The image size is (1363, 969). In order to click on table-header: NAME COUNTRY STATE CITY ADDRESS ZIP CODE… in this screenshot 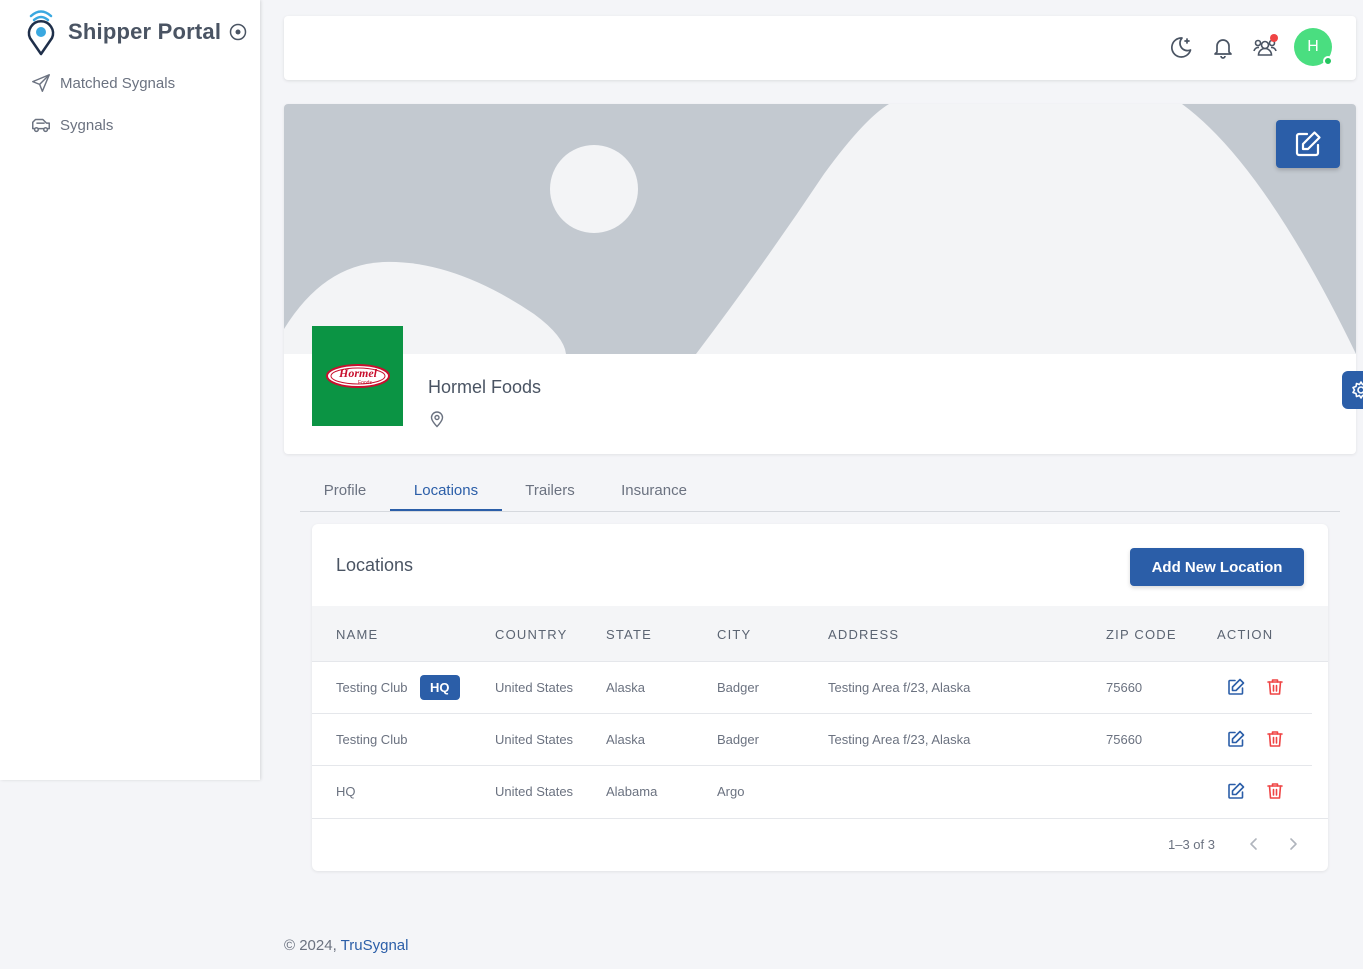, I will do `click(820, 634)`.